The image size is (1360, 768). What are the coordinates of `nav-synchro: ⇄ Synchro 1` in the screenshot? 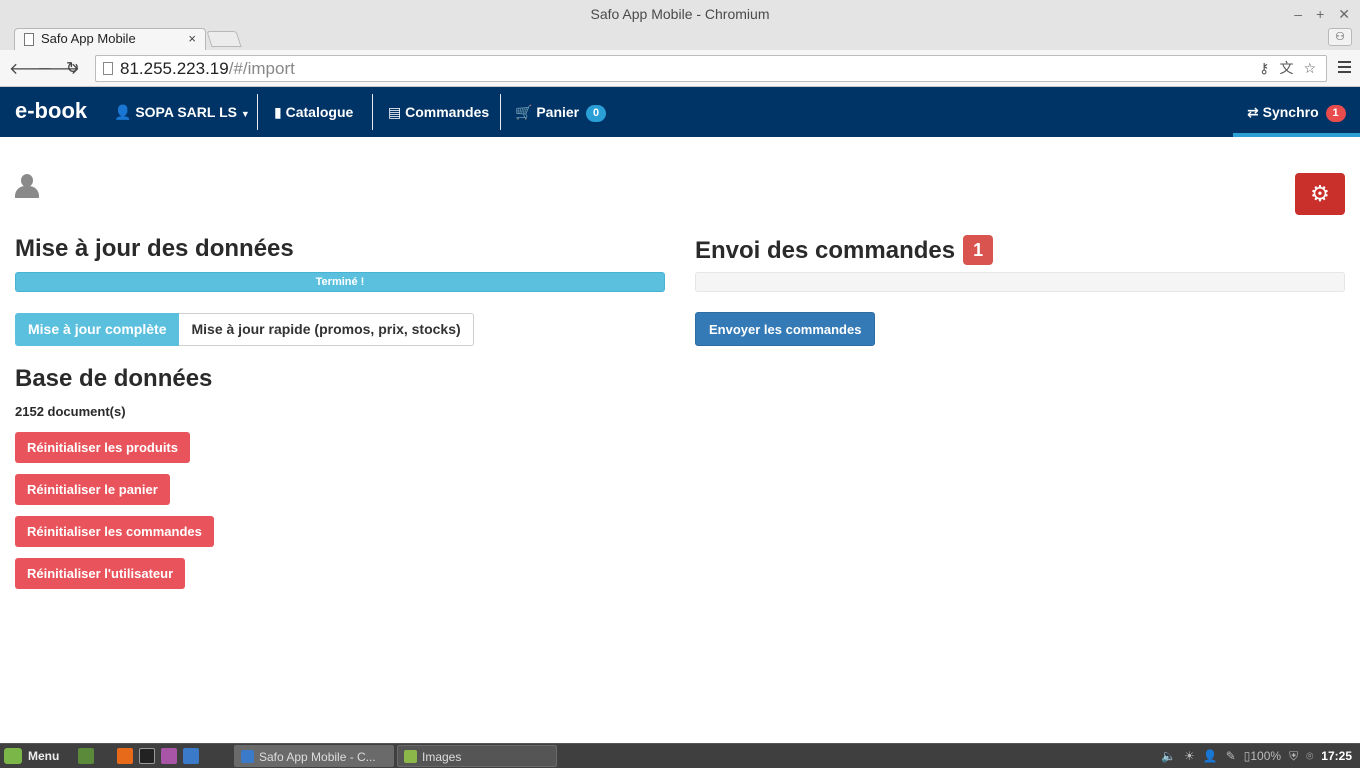 It's located at (1296, 112).